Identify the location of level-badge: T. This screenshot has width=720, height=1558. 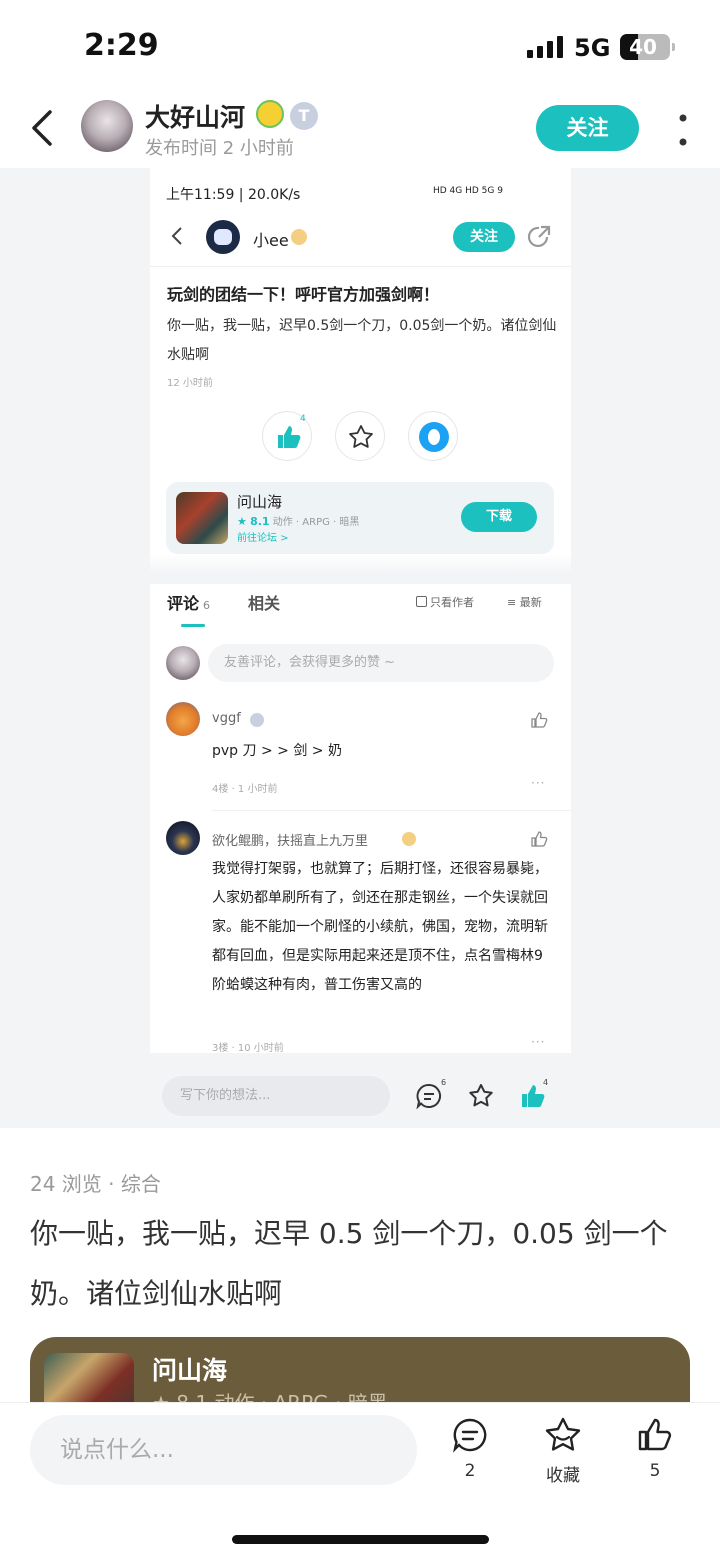
(304, 116).